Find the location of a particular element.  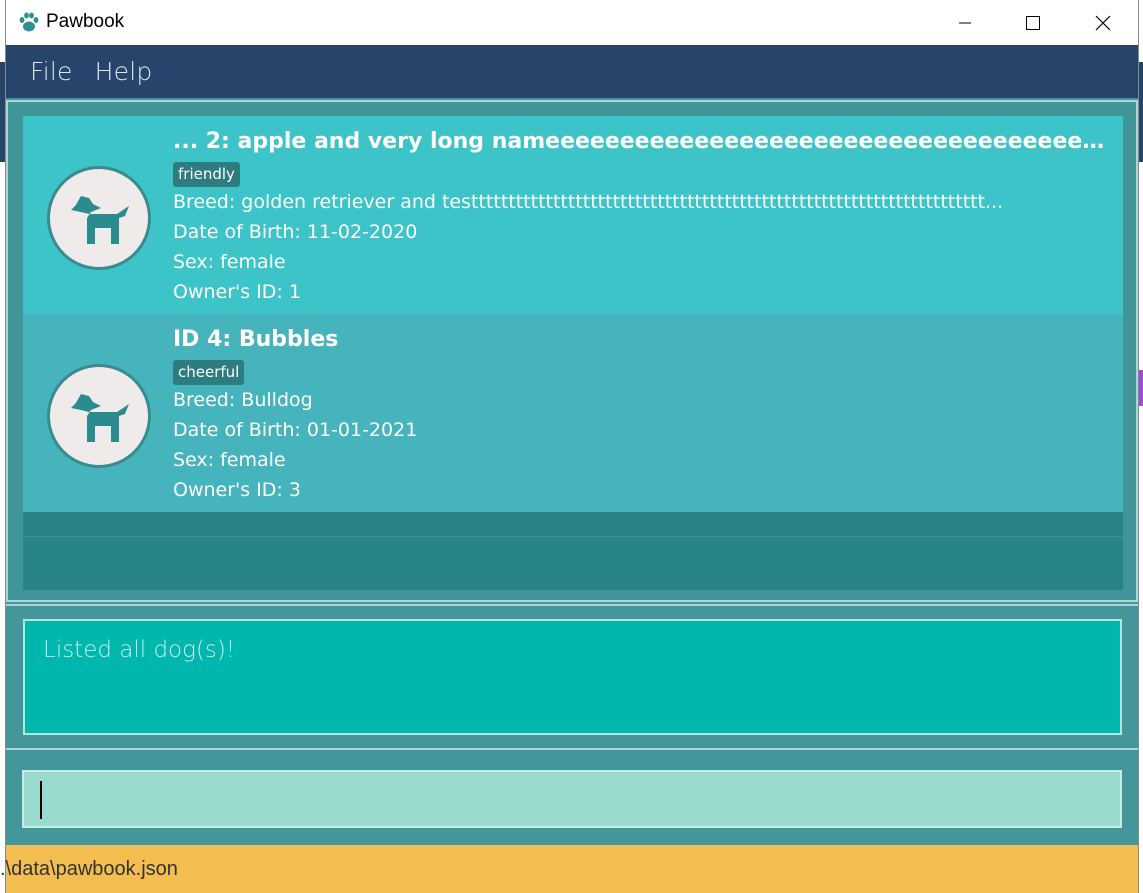

maximize-button is located at coordinates (1033, 22).